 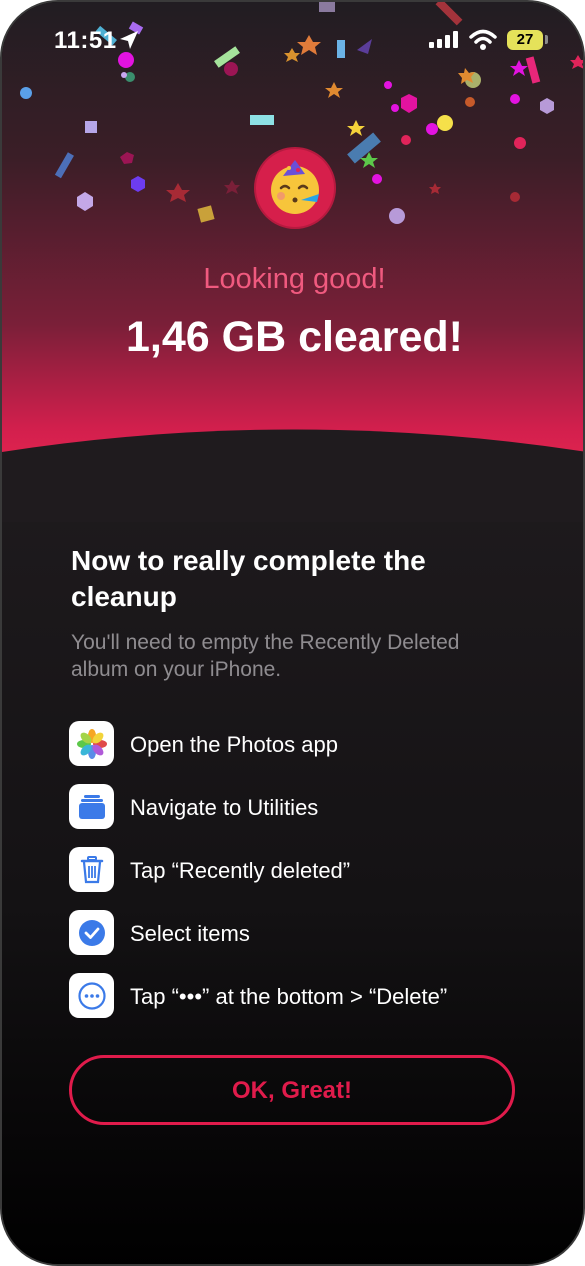 I want to click on step-label: Tap “•••” at the bottom > “Delete”, so click(x=289, y=996).